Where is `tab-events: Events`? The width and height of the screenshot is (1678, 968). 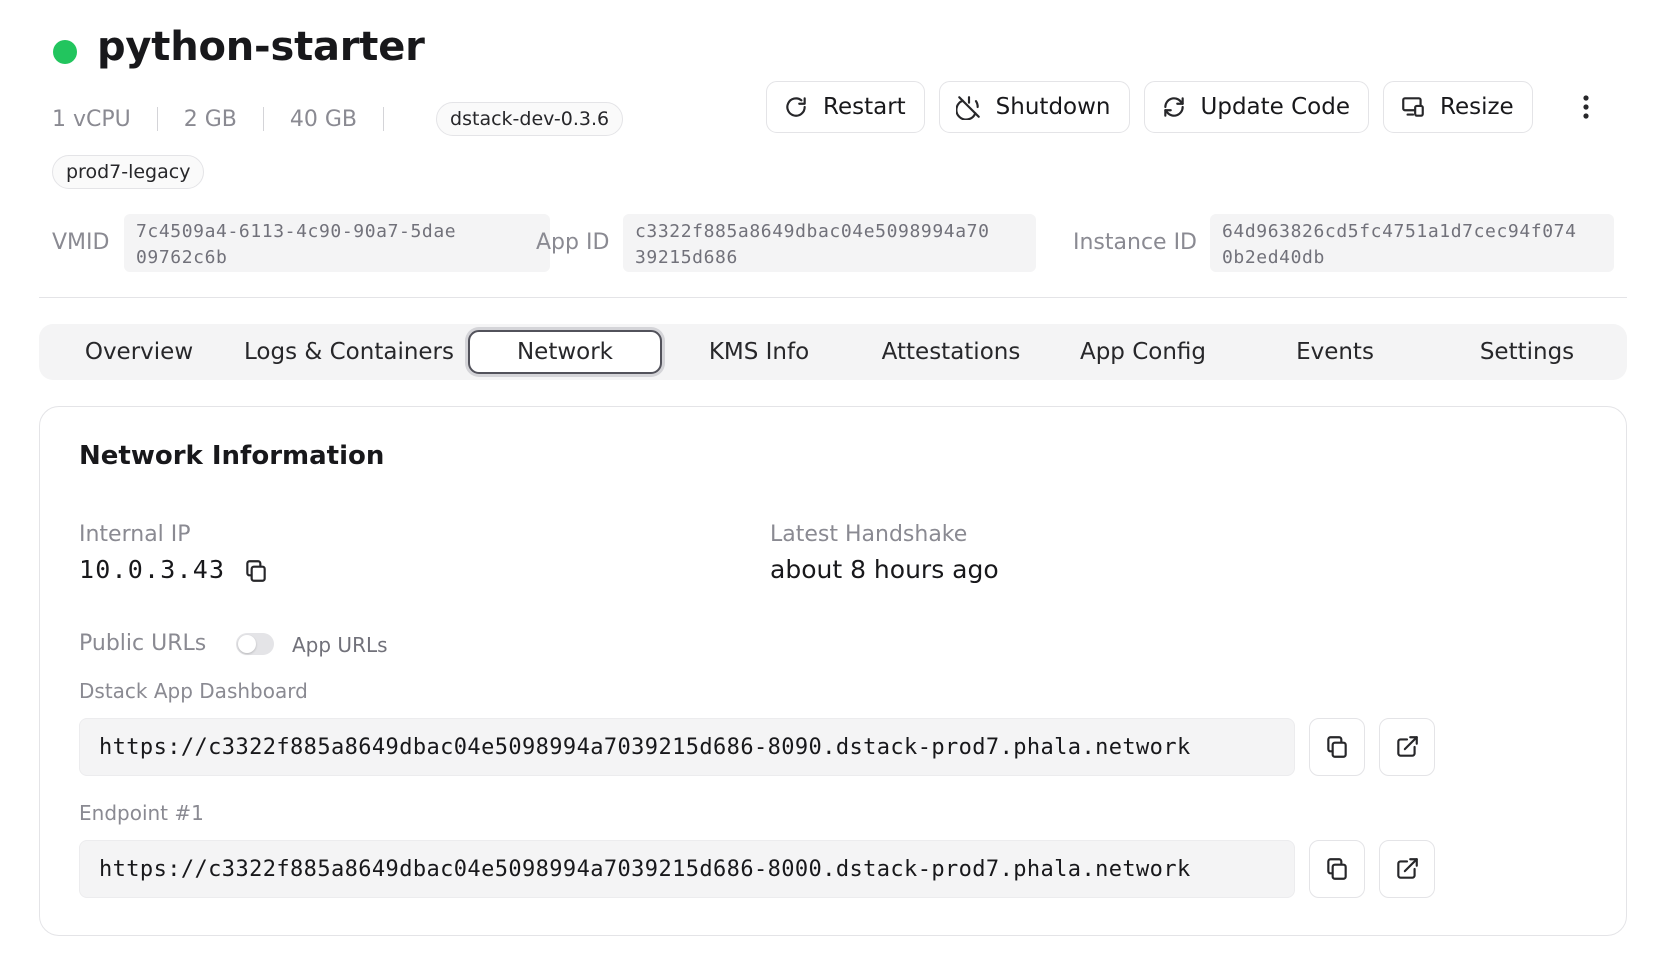 tab-events: Events is located at coordinates (1335, 352).